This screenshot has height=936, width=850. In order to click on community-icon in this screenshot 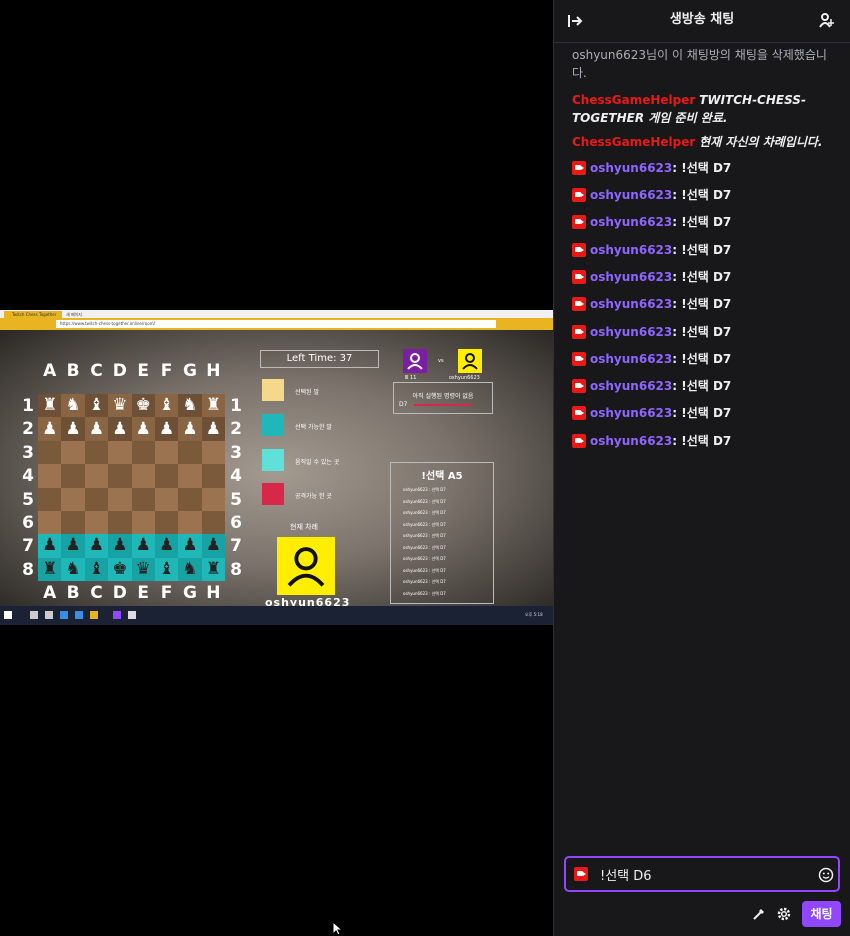, I will do `click(827, 20)`.